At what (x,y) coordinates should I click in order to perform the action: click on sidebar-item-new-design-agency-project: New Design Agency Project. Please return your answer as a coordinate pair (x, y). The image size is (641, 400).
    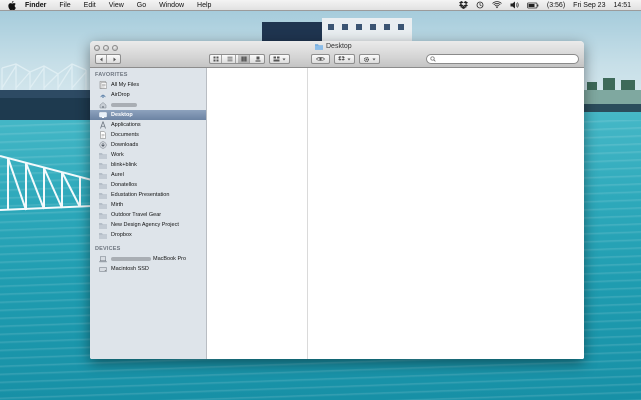
    Looking at the image, I should click on (148, 225).